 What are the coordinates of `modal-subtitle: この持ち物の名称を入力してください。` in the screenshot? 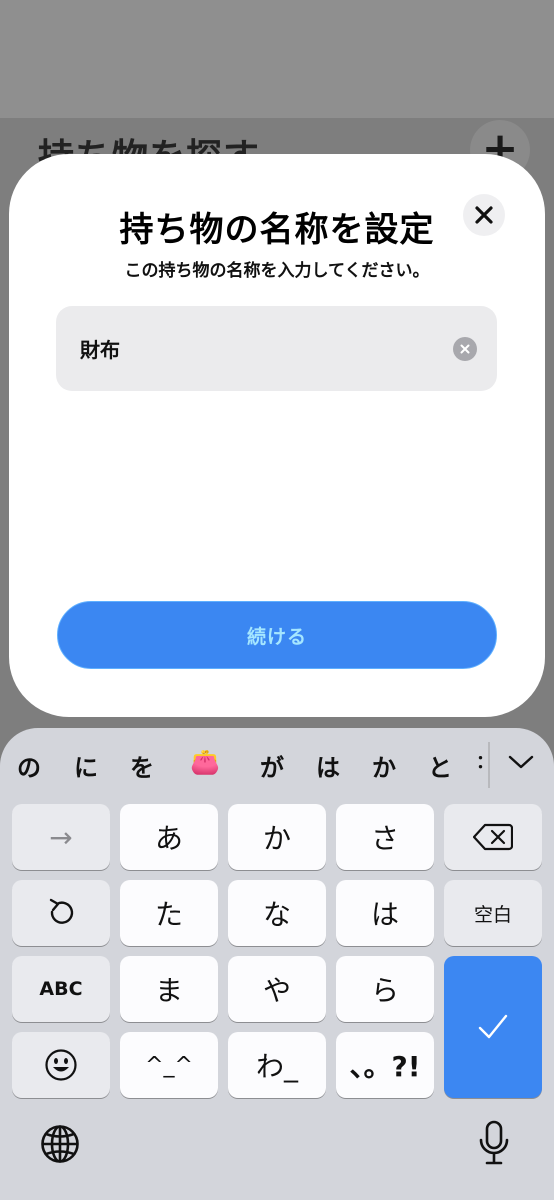 It's located at (277, 271).